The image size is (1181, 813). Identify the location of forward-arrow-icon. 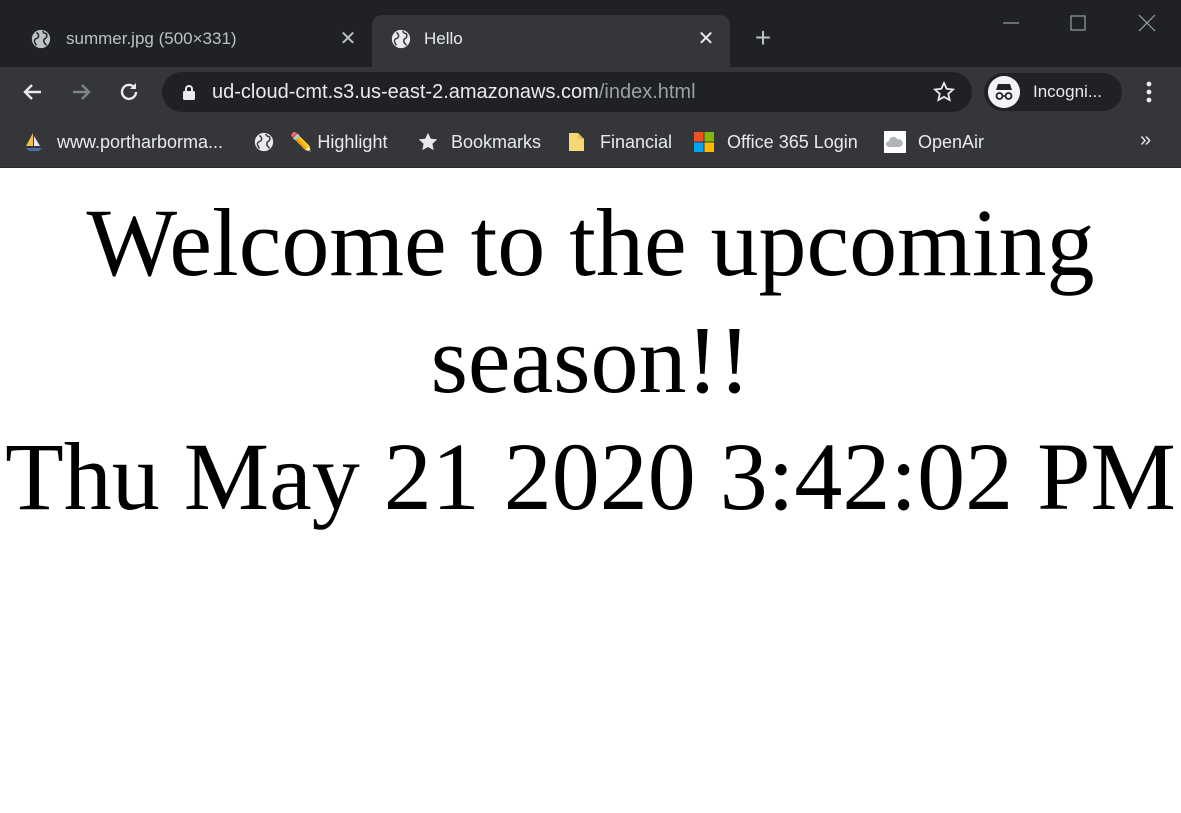
(81, 92).